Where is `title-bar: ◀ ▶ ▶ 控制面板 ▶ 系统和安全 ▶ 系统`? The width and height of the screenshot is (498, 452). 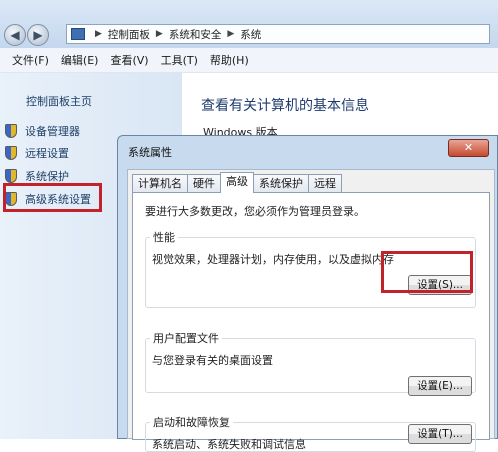 title-bar: ◀ ▶ ▶ 控制面板 ▶ 系统和安全 ▶ 系统 is located at coordinates (249, 24).